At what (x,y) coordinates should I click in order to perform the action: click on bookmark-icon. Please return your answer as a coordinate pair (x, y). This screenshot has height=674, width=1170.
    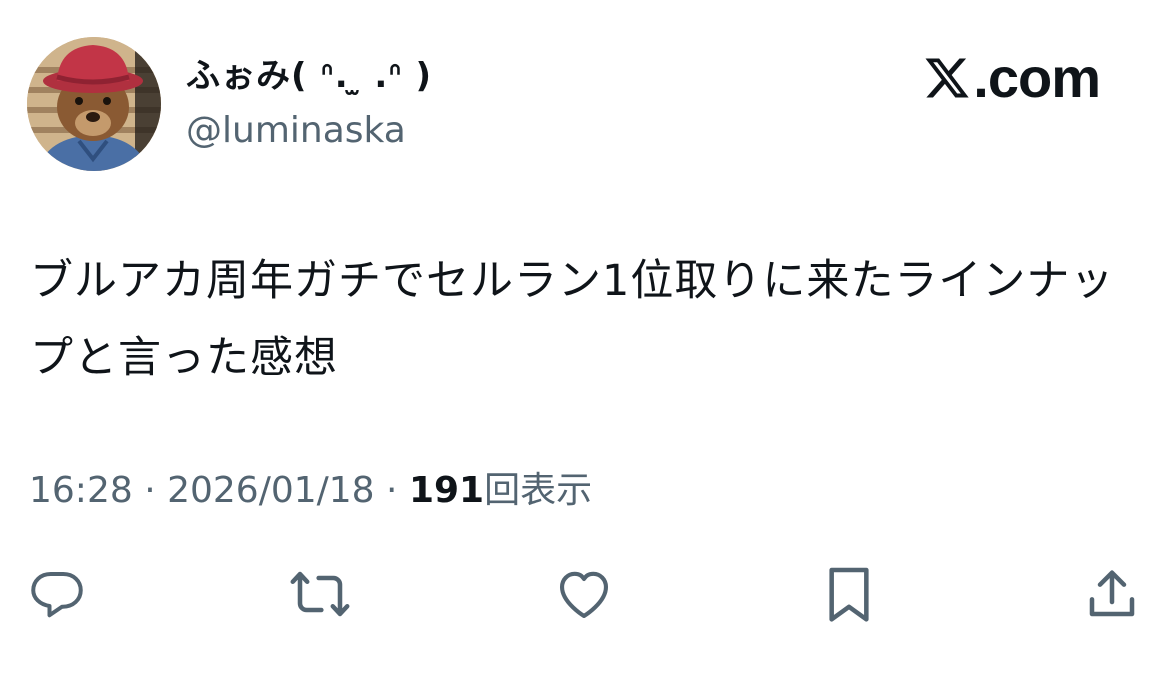
    Looking at the image, I should click on (849, 594).